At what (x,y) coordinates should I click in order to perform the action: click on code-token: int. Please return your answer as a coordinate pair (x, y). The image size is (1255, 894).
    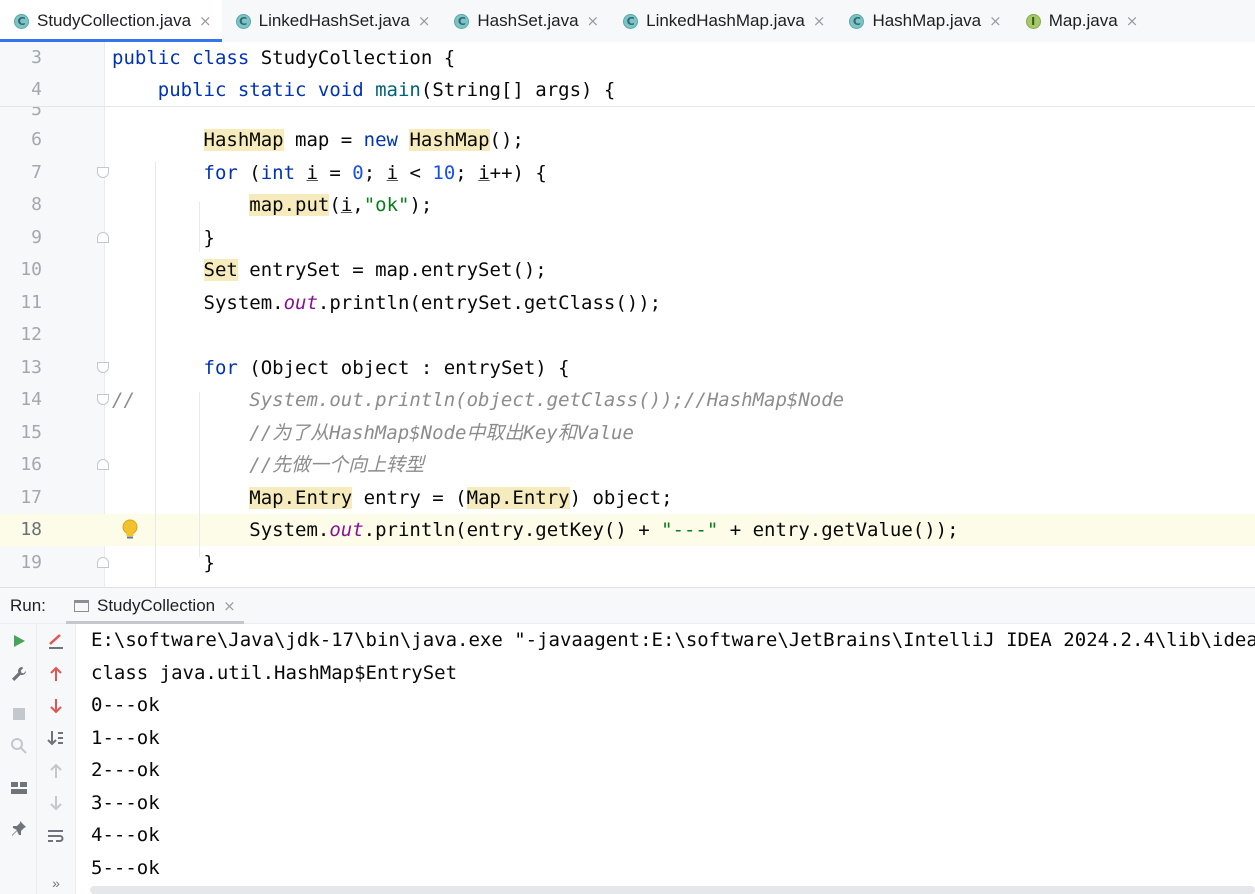
    Looking at the image, I should click on (283, 173).